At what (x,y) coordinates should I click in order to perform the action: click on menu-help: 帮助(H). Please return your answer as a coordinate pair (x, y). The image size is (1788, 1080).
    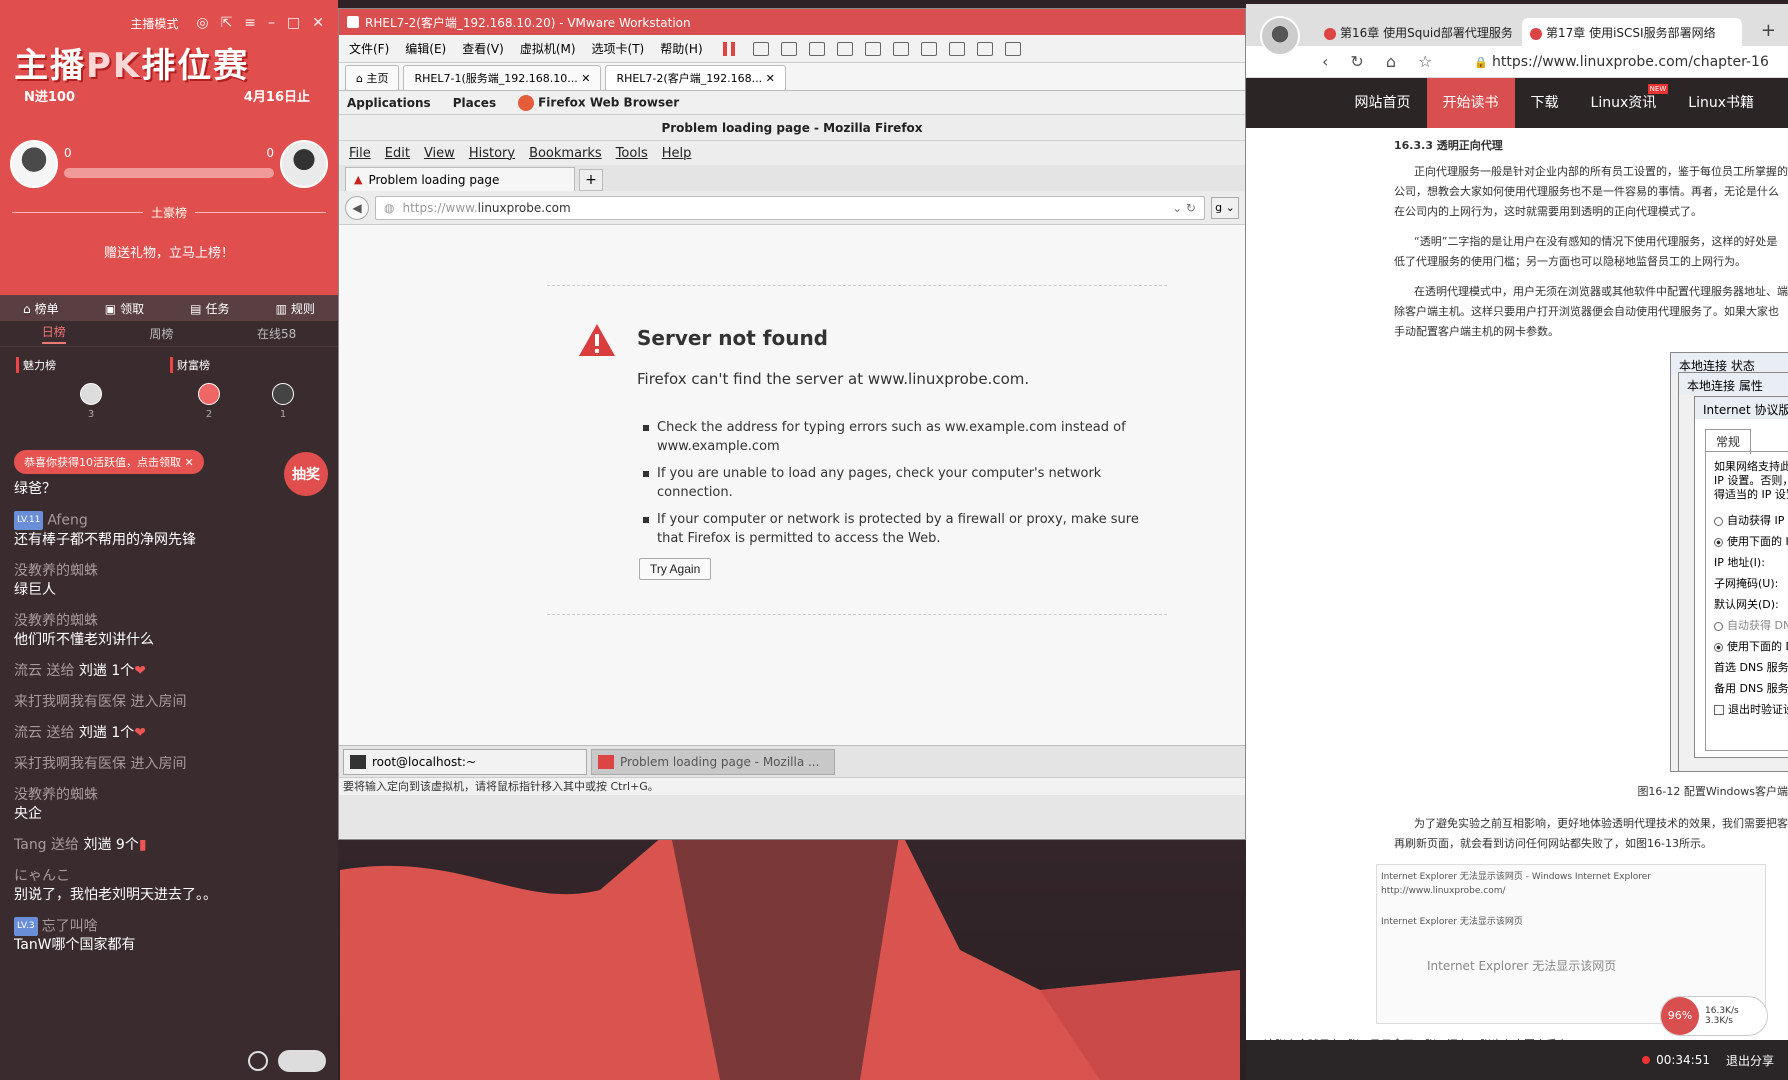
    Looking at the image, I should click on (681, 48).